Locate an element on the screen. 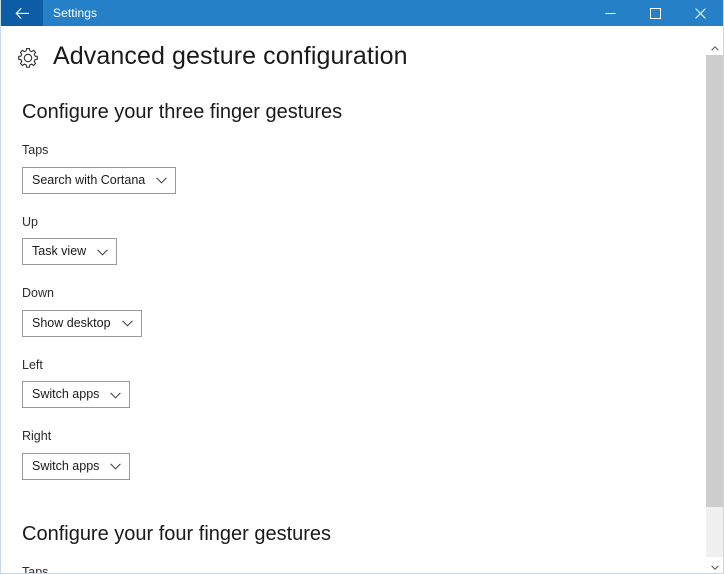  close-button is located at coordinates (700, 13).